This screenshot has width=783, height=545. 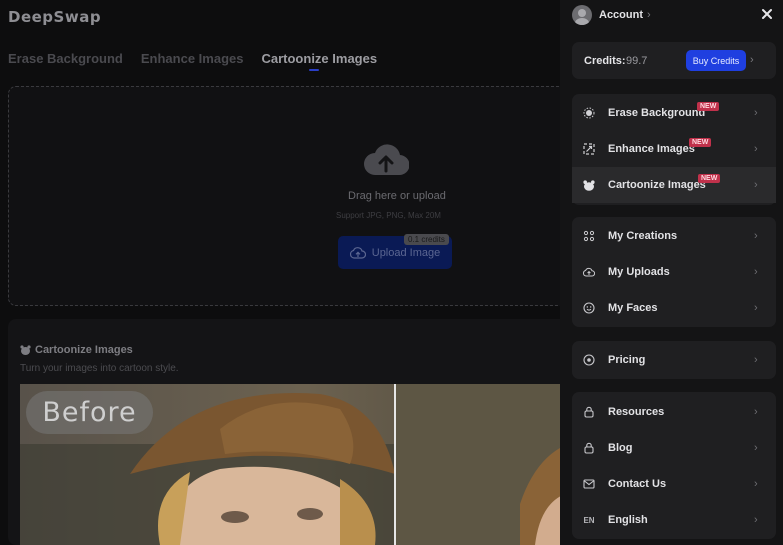 What do you see at coordinates (589, 520) in the screenshot?
I see `language-icon: EN` at bounding box center [589, 520].